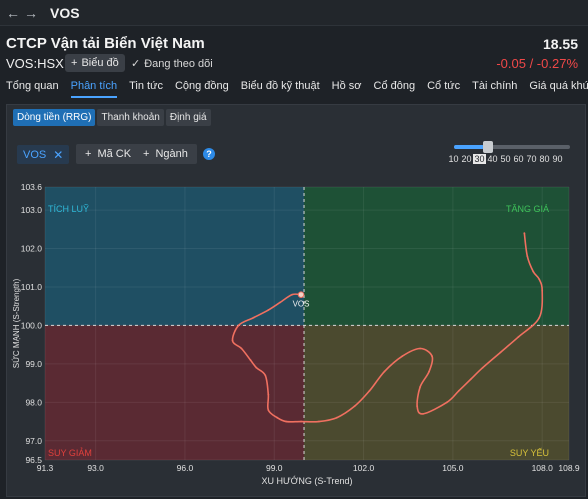 This screenshot has height=499, width=588. Describe the element at coordinates (274, 468) in the screenshot. I see `x-tick-label: 99.0` at that location.